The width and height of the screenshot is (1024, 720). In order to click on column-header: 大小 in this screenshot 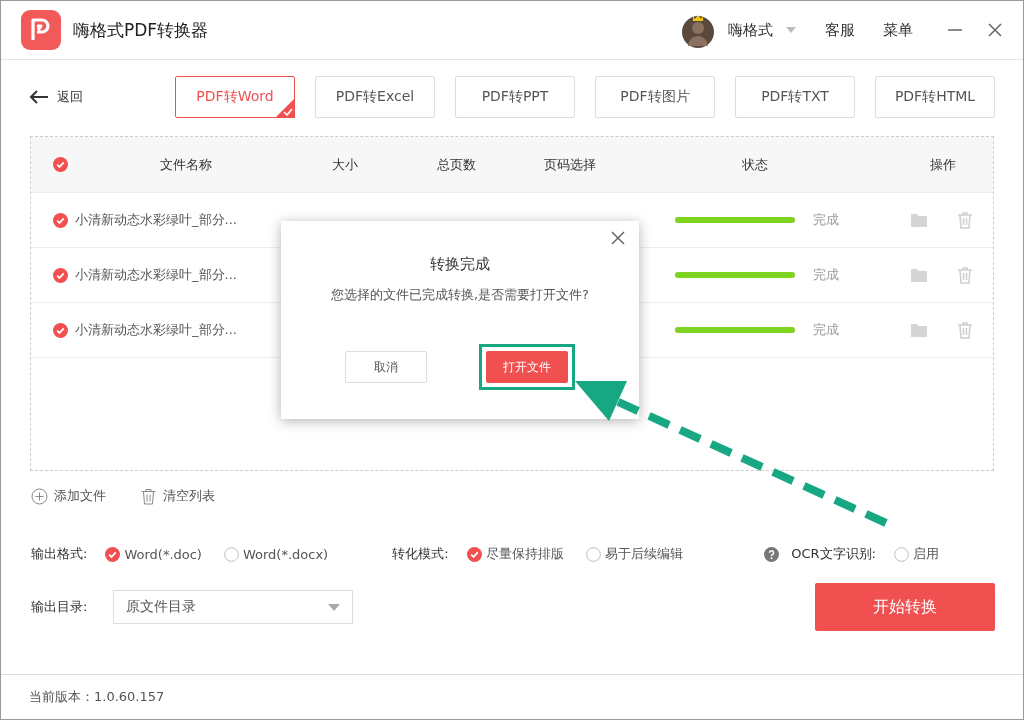, I will do `click(345, 164)`.